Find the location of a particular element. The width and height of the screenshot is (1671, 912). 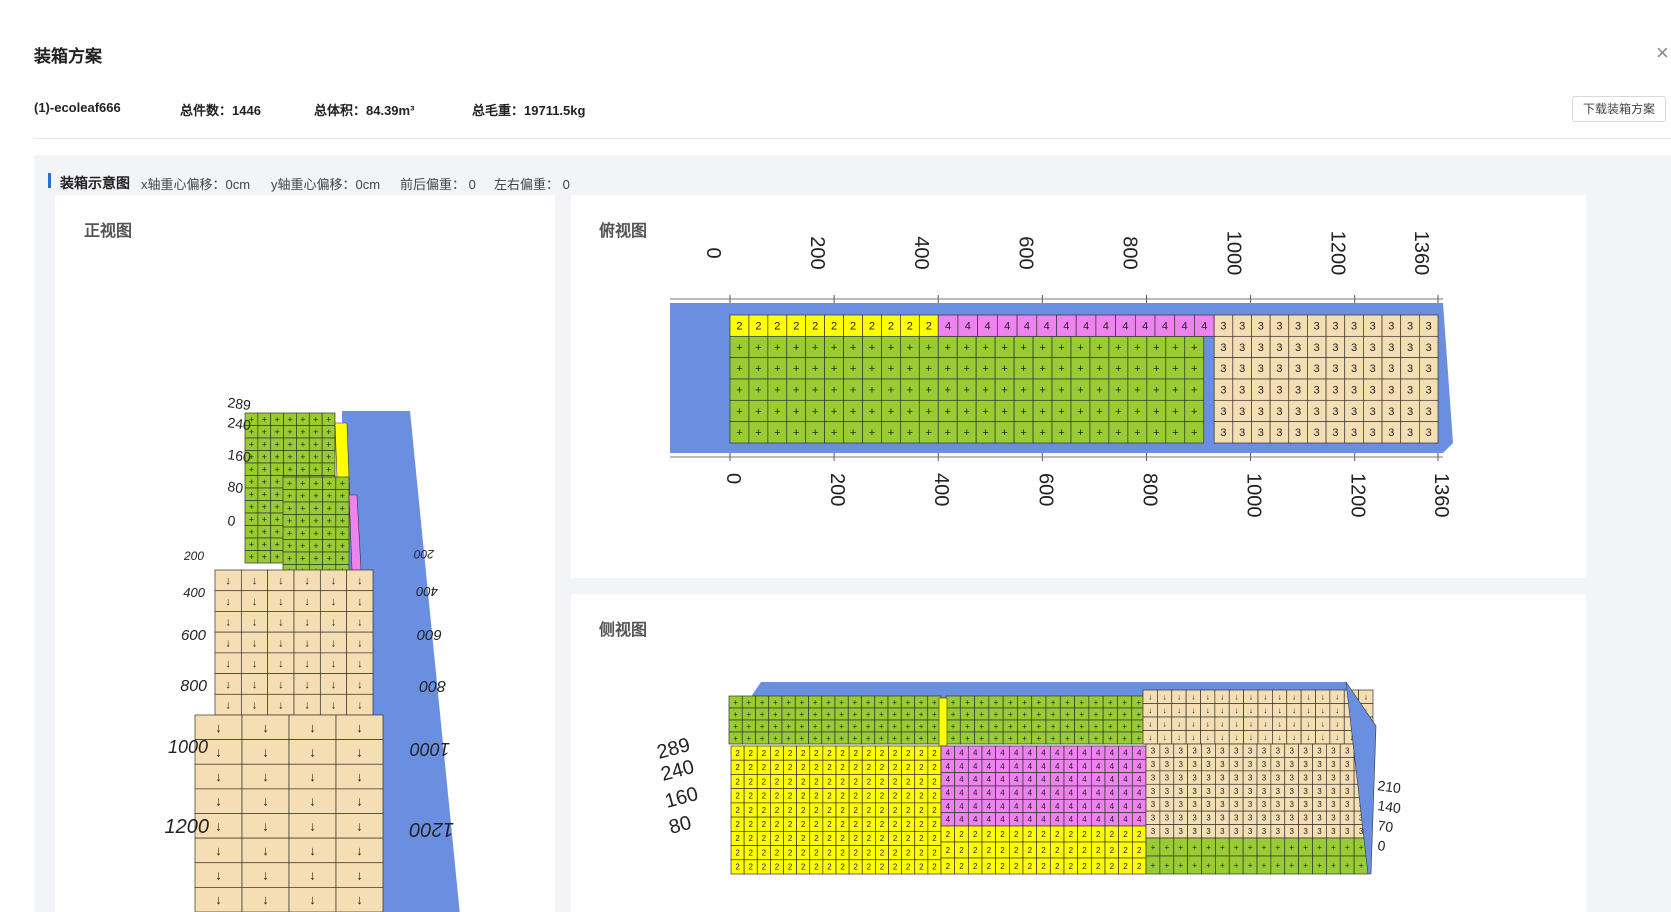

side-height-tick: 80 is located at coordinates (680, 825).